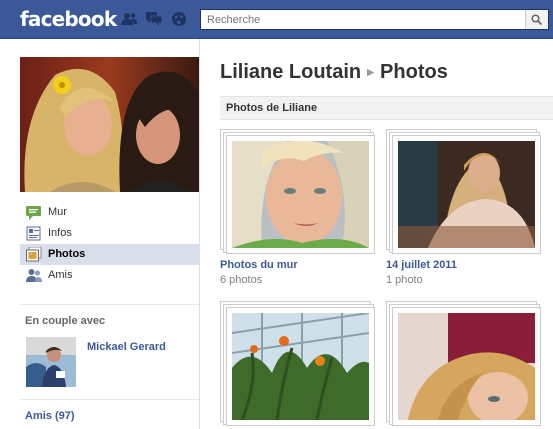 The width and height of the screenshot is (553, 429). Describe the element at coordinates (404, 280) in the screenshot. I see `album-photo-count: 1 photo` at that location.